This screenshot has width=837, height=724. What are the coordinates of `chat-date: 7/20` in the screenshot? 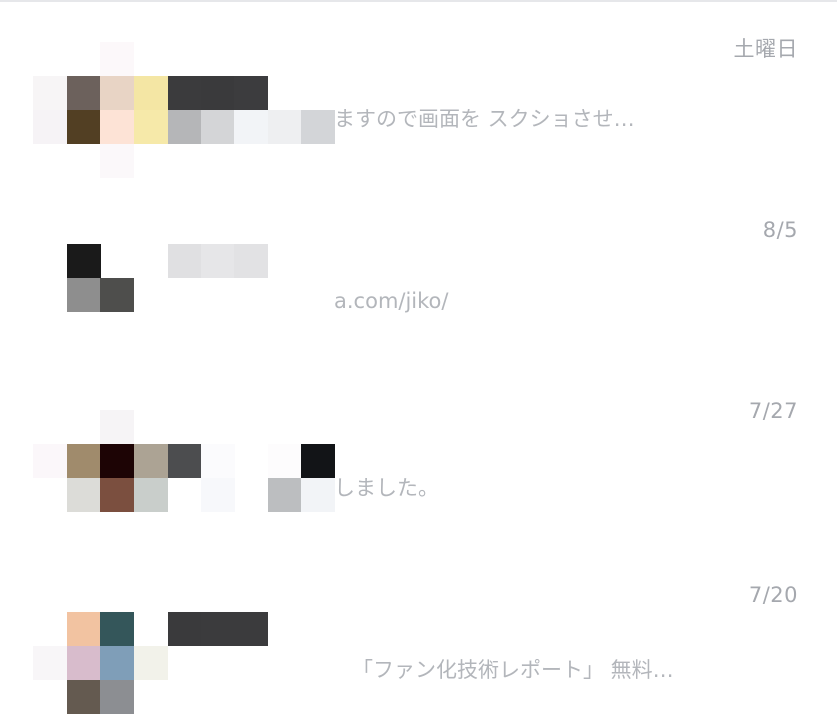 It's located at (773, 595).